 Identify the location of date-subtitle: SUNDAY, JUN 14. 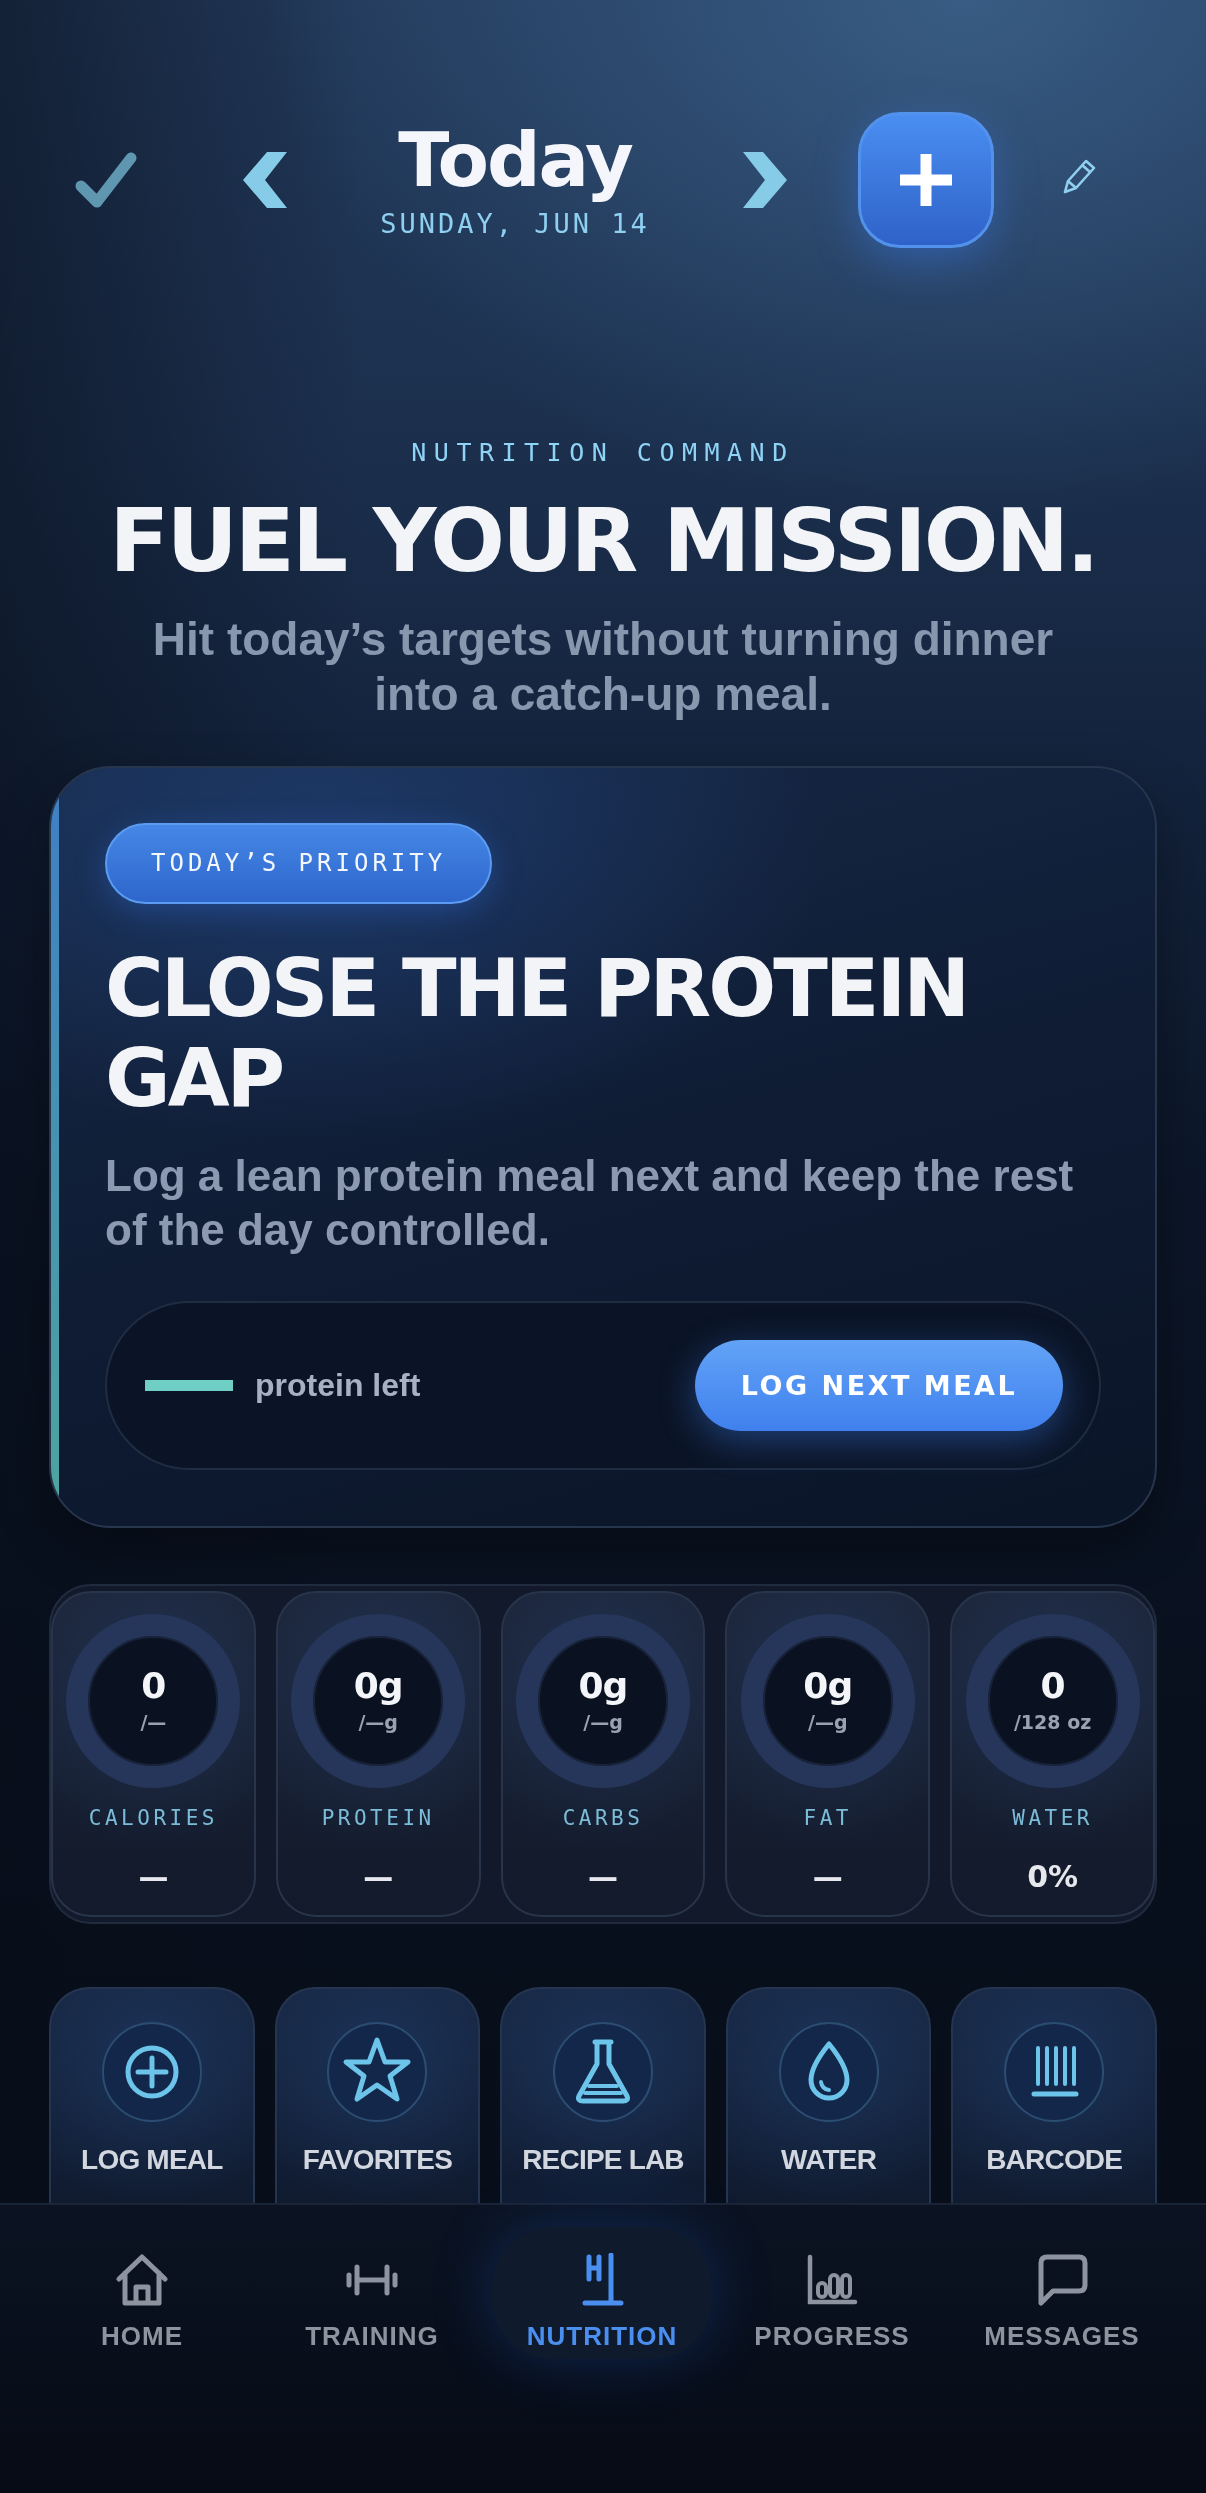
(515, 223).